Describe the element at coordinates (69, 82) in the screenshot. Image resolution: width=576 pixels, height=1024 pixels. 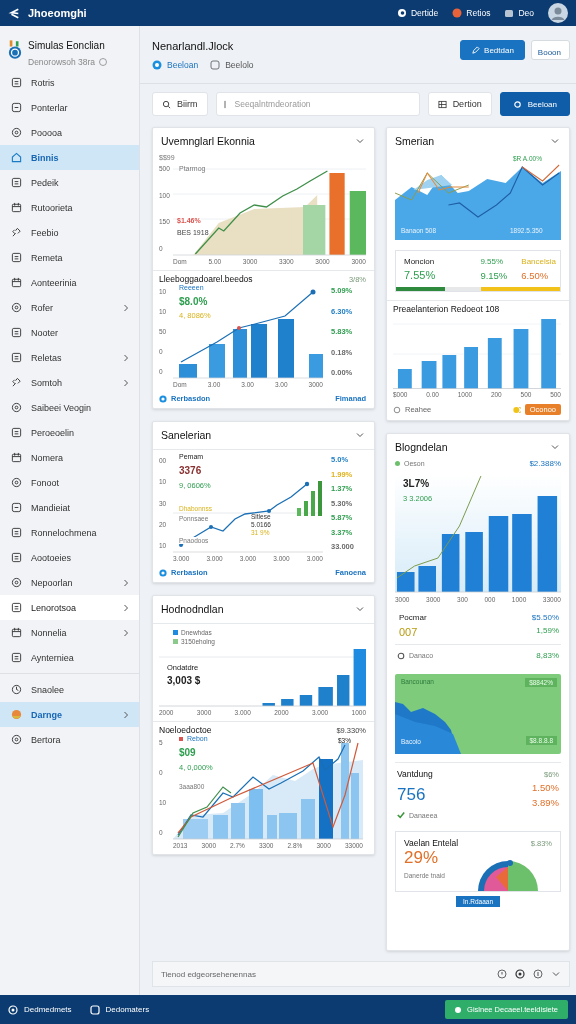
I see `sidebar-item: Rotris` at that location.